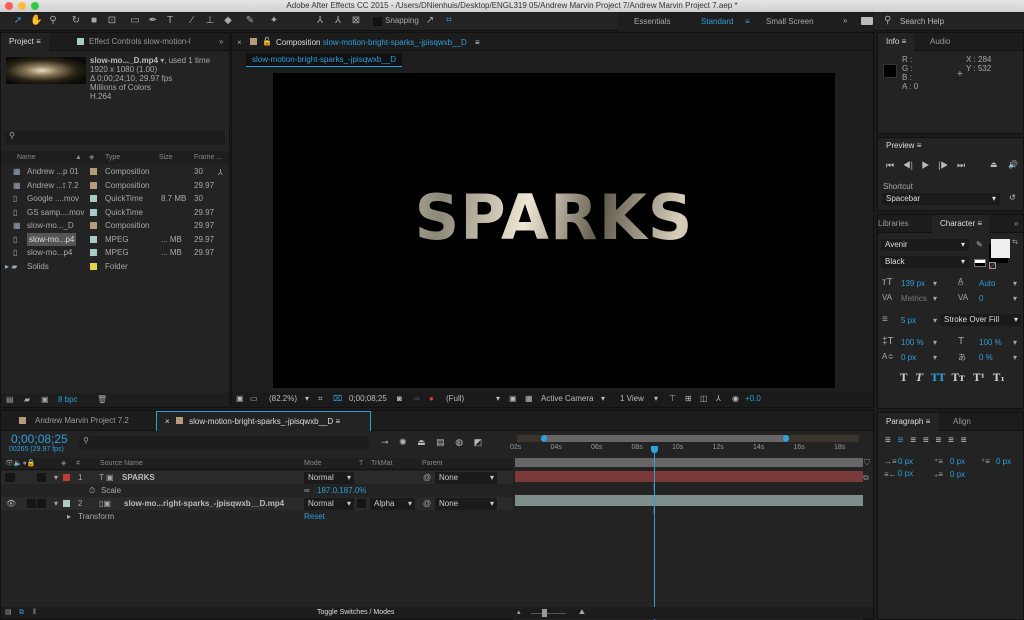 The height and width of the screenshot is (620, 1024). I want to click on justify-right-icon: ≡, so click(951, 440).